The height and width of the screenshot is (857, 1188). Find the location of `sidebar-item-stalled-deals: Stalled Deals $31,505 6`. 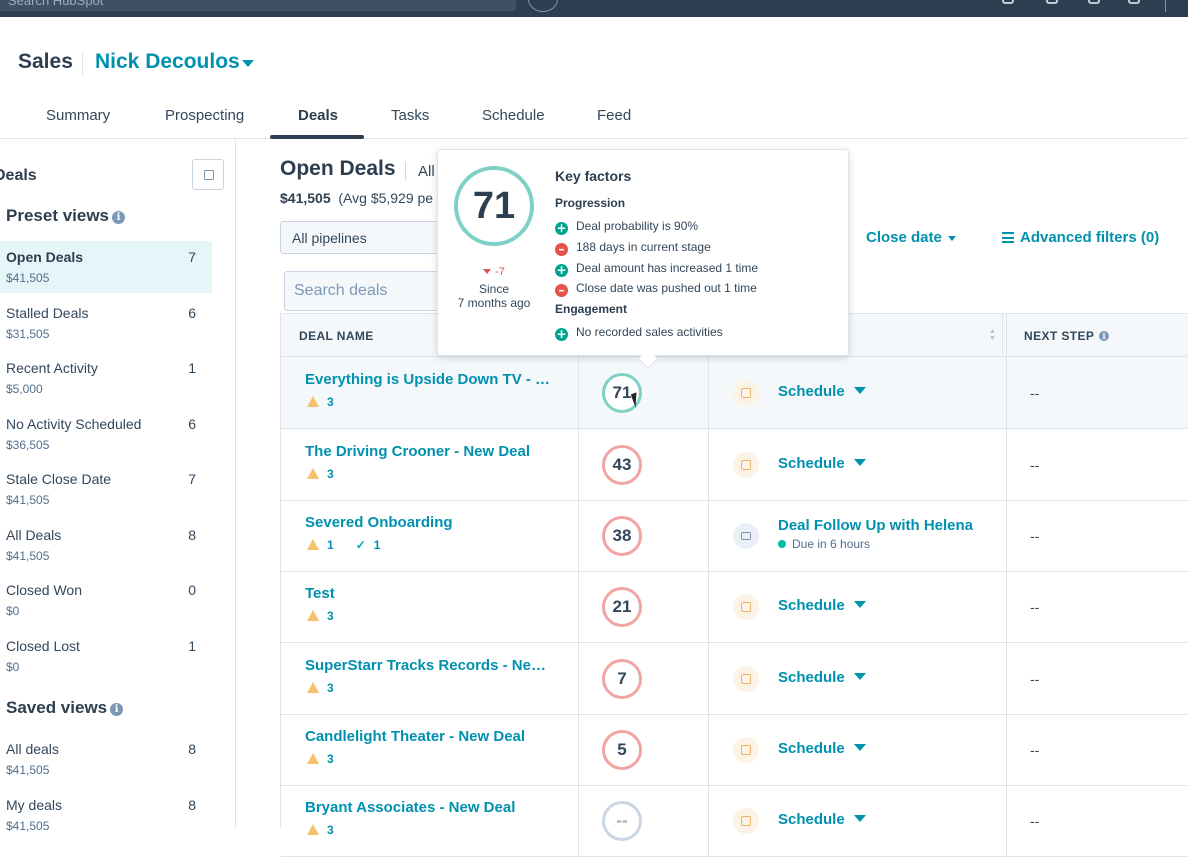

sidebar-item-stalled-deals: Stalled Deals $31,505 6 is located at coordinates (106, 323).